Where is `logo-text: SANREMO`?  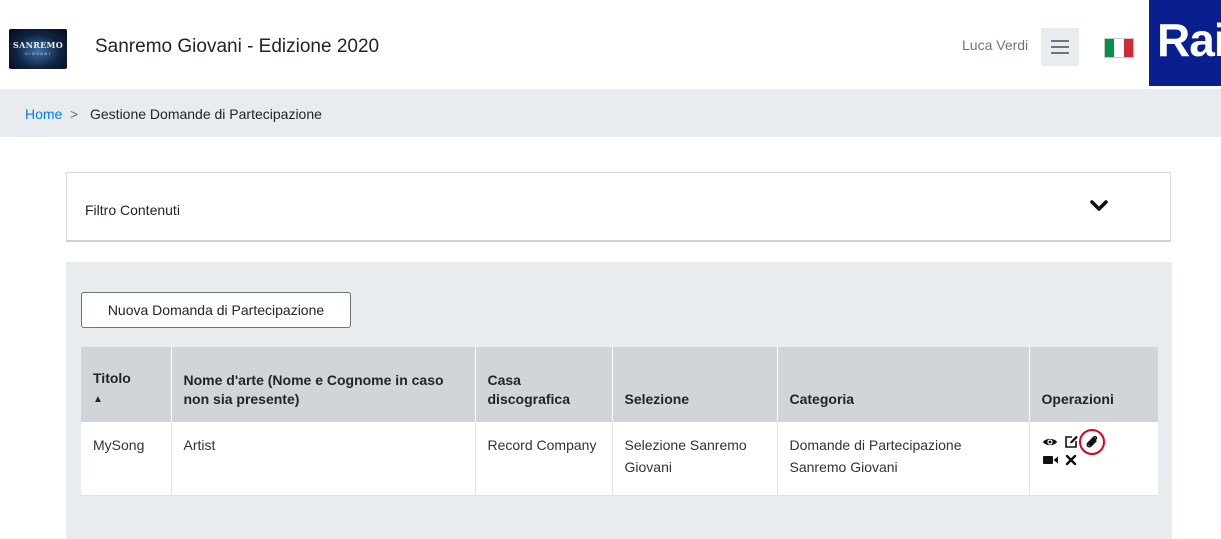
logo-text: SANREMO is located at coordinates (38, 45).